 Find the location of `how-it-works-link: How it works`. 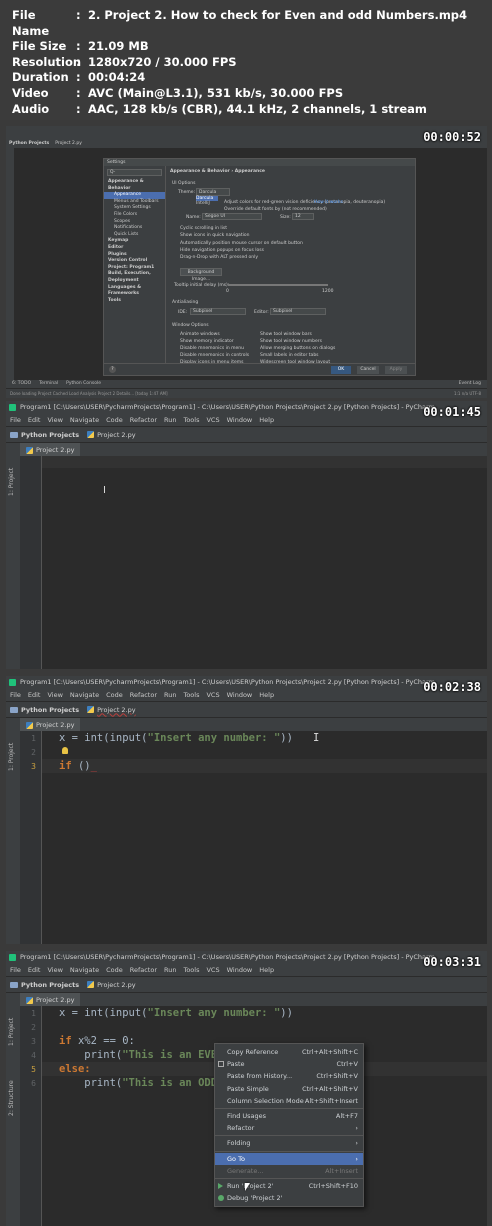

how-it-works-link: How it works is located at coordinates (328, 202).